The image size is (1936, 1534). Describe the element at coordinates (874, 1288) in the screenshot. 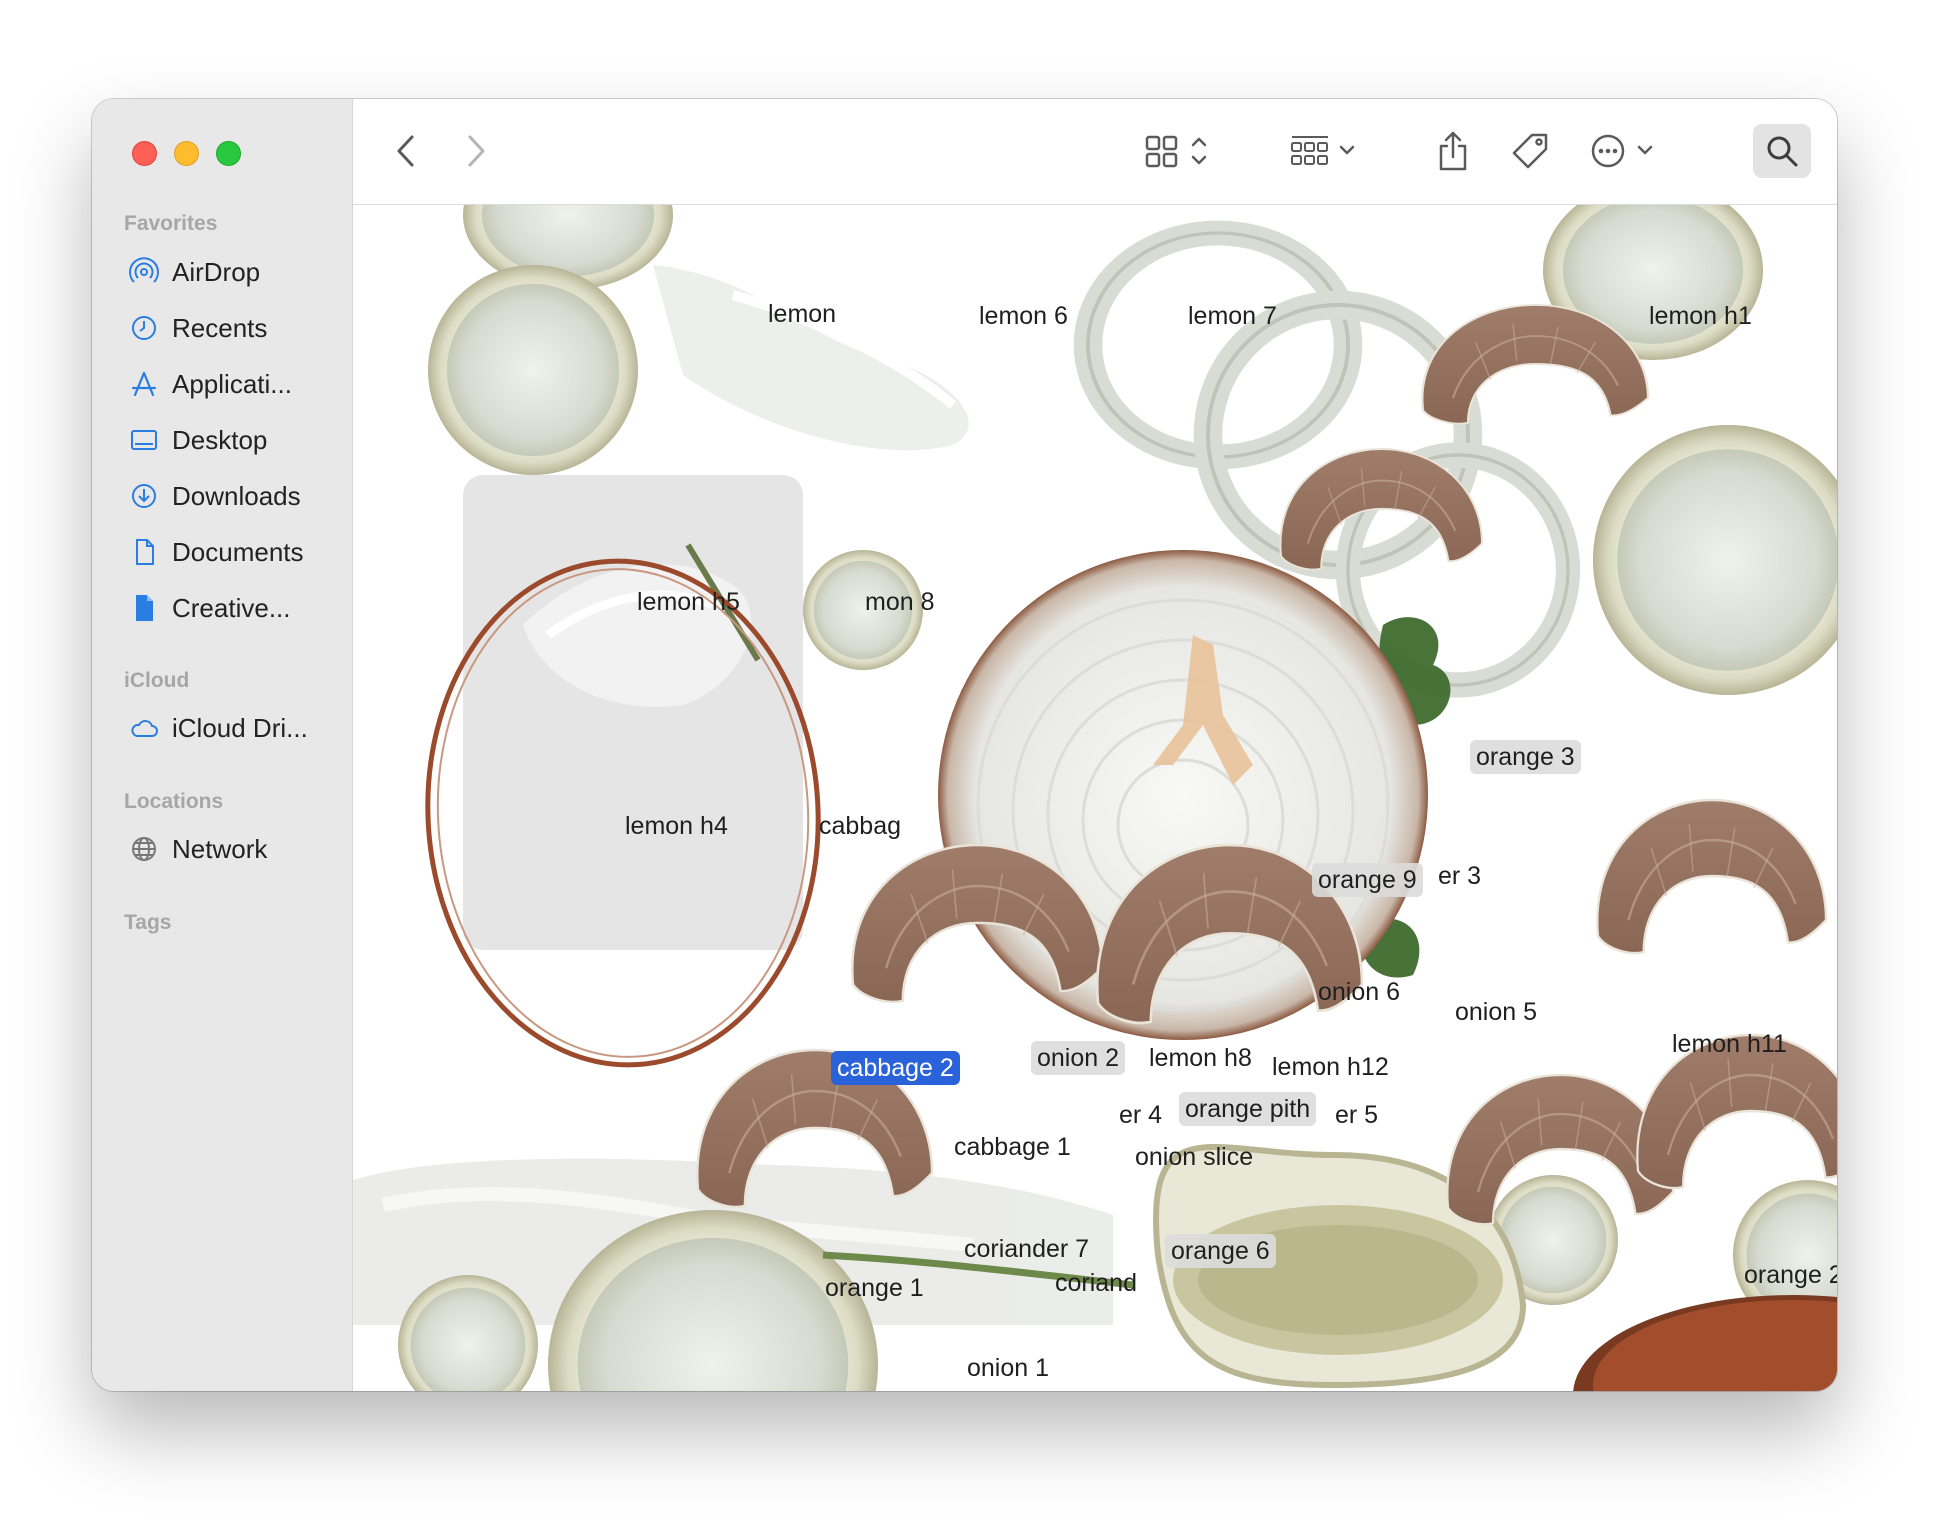

I see `file-label: orange 1` at that location.